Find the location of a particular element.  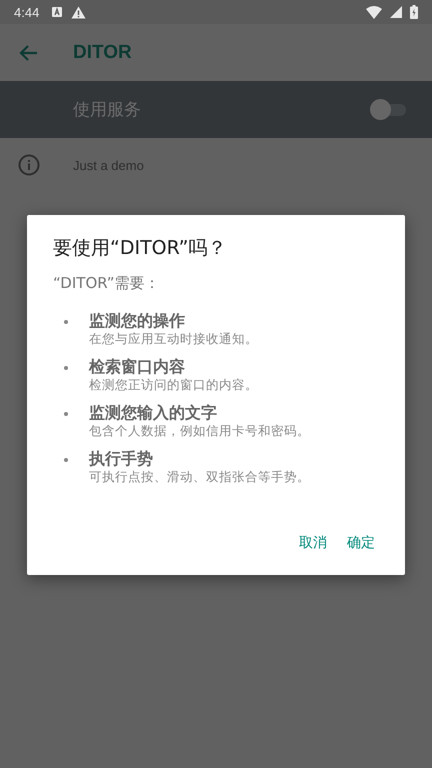

dialog-subtitle: “DITOR”需要： is located at coordinates (106, 283).